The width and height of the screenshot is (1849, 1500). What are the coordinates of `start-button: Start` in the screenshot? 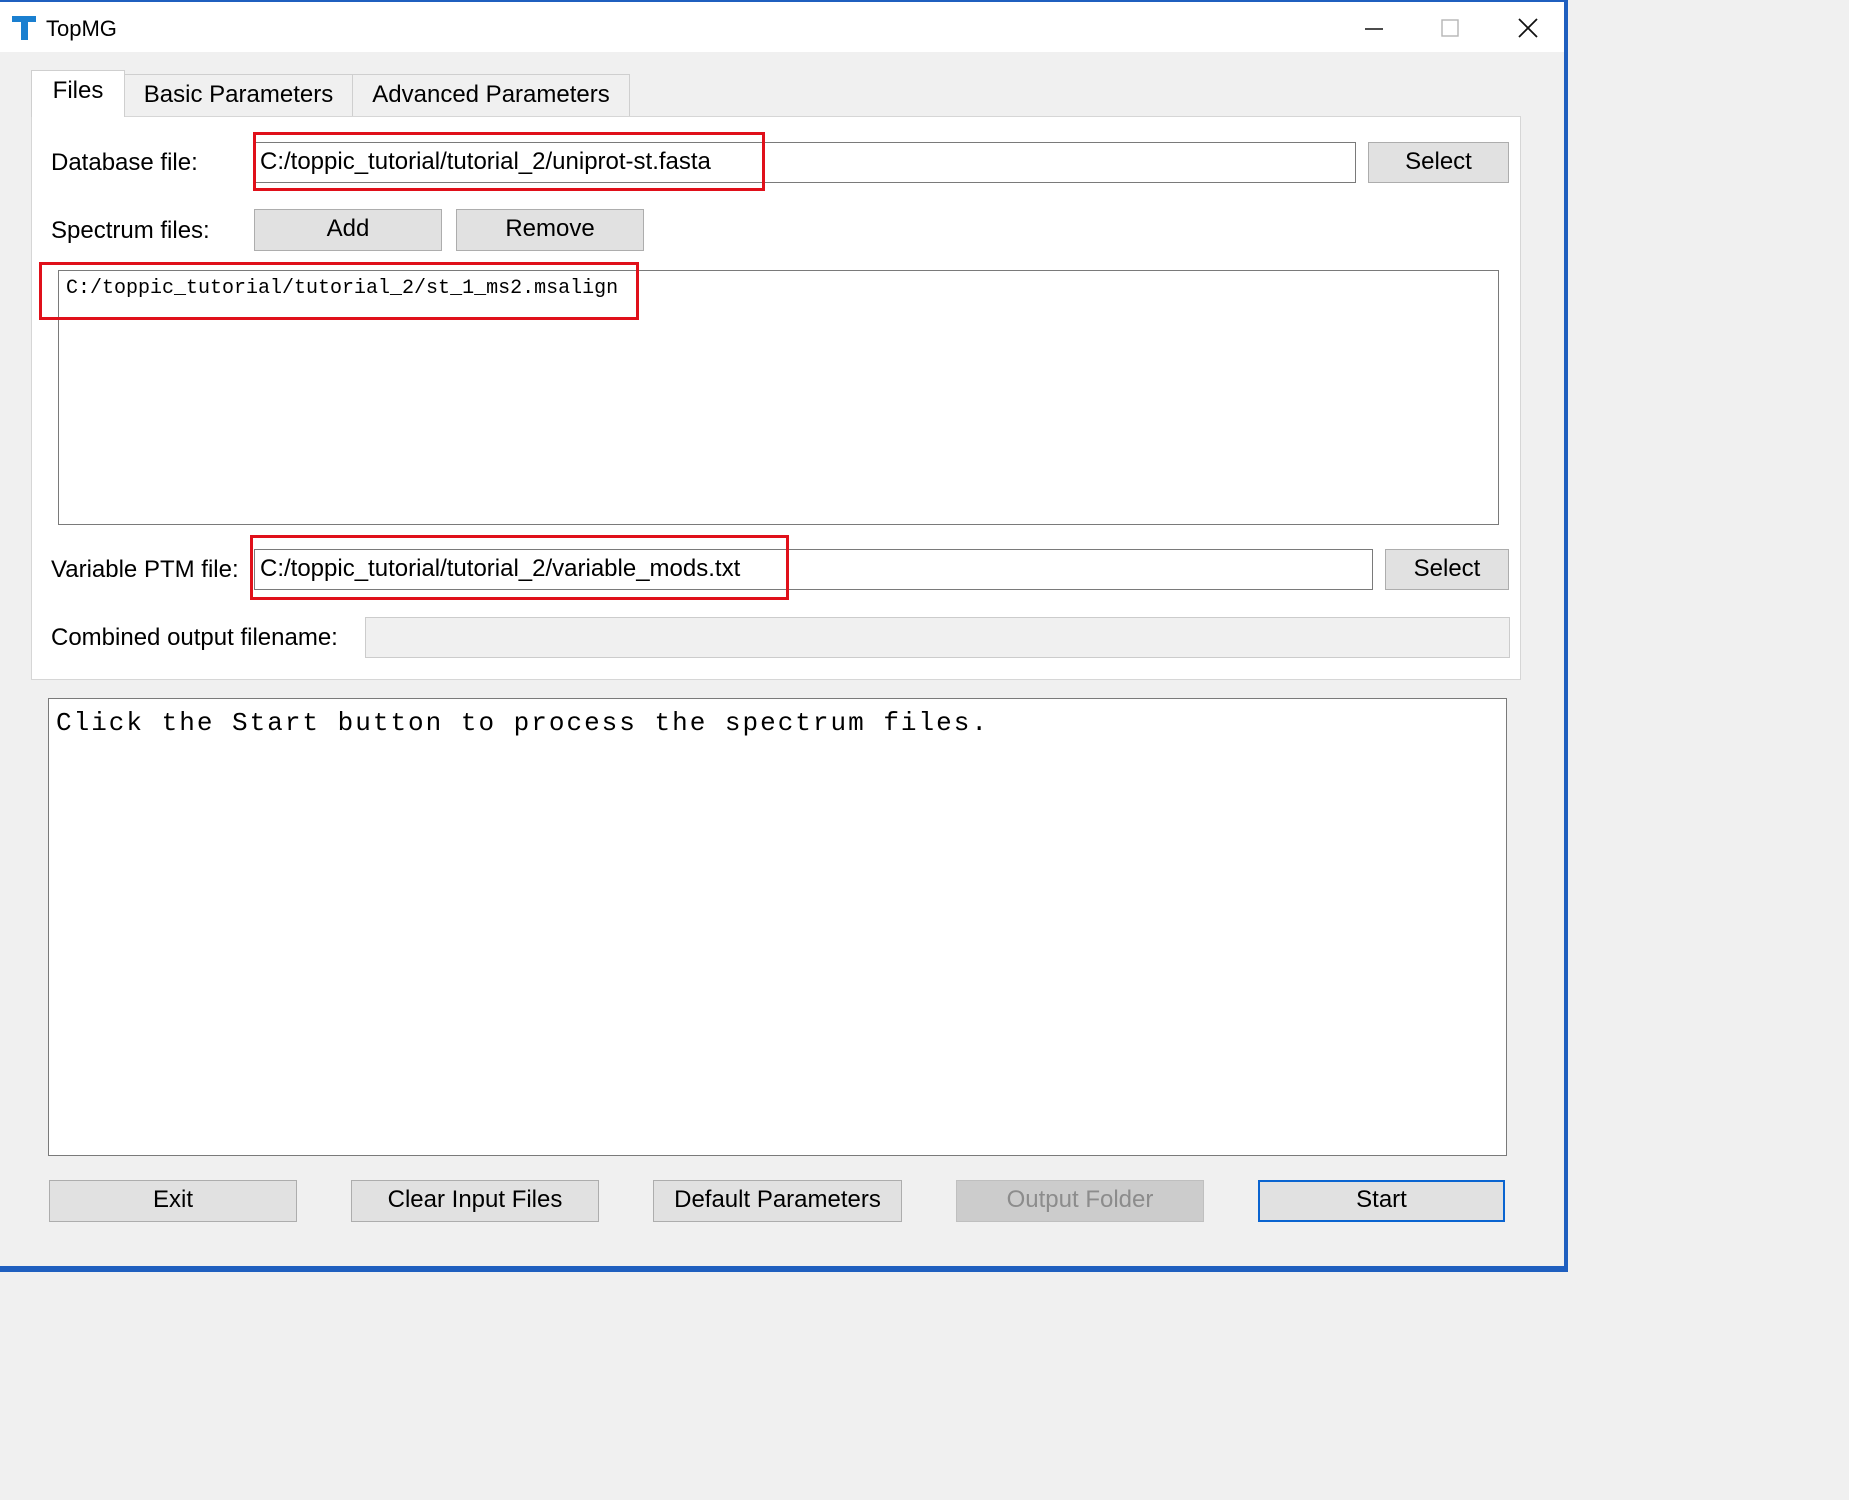 It's located at (1381, 1201).